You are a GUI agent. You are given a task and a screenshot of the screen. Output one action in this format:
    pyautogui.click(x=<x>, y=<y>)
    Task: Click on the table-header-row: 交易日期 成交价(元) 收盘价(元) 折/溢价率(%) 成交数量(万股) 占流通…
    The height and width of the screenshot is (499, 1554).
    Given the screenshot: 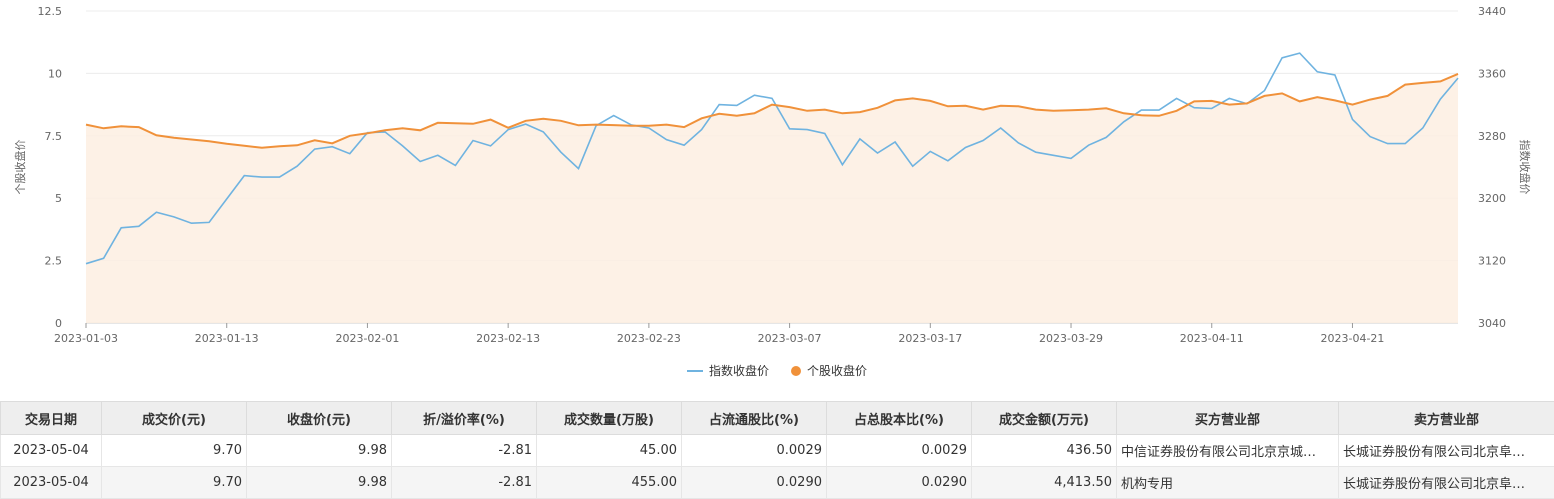 What is the action you would take?
    pyautogui.click(x=777, y=418)
    